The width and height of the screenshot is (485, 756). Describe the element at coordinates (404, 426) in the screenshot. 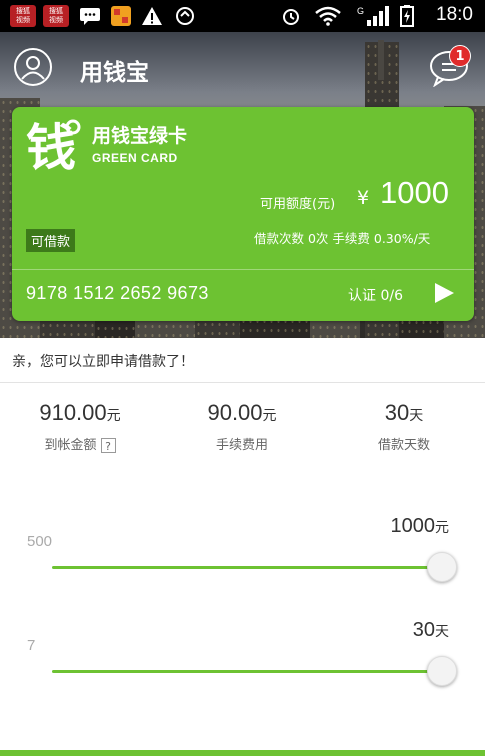

I see `stat-days: 30天 借款天数` at that location.